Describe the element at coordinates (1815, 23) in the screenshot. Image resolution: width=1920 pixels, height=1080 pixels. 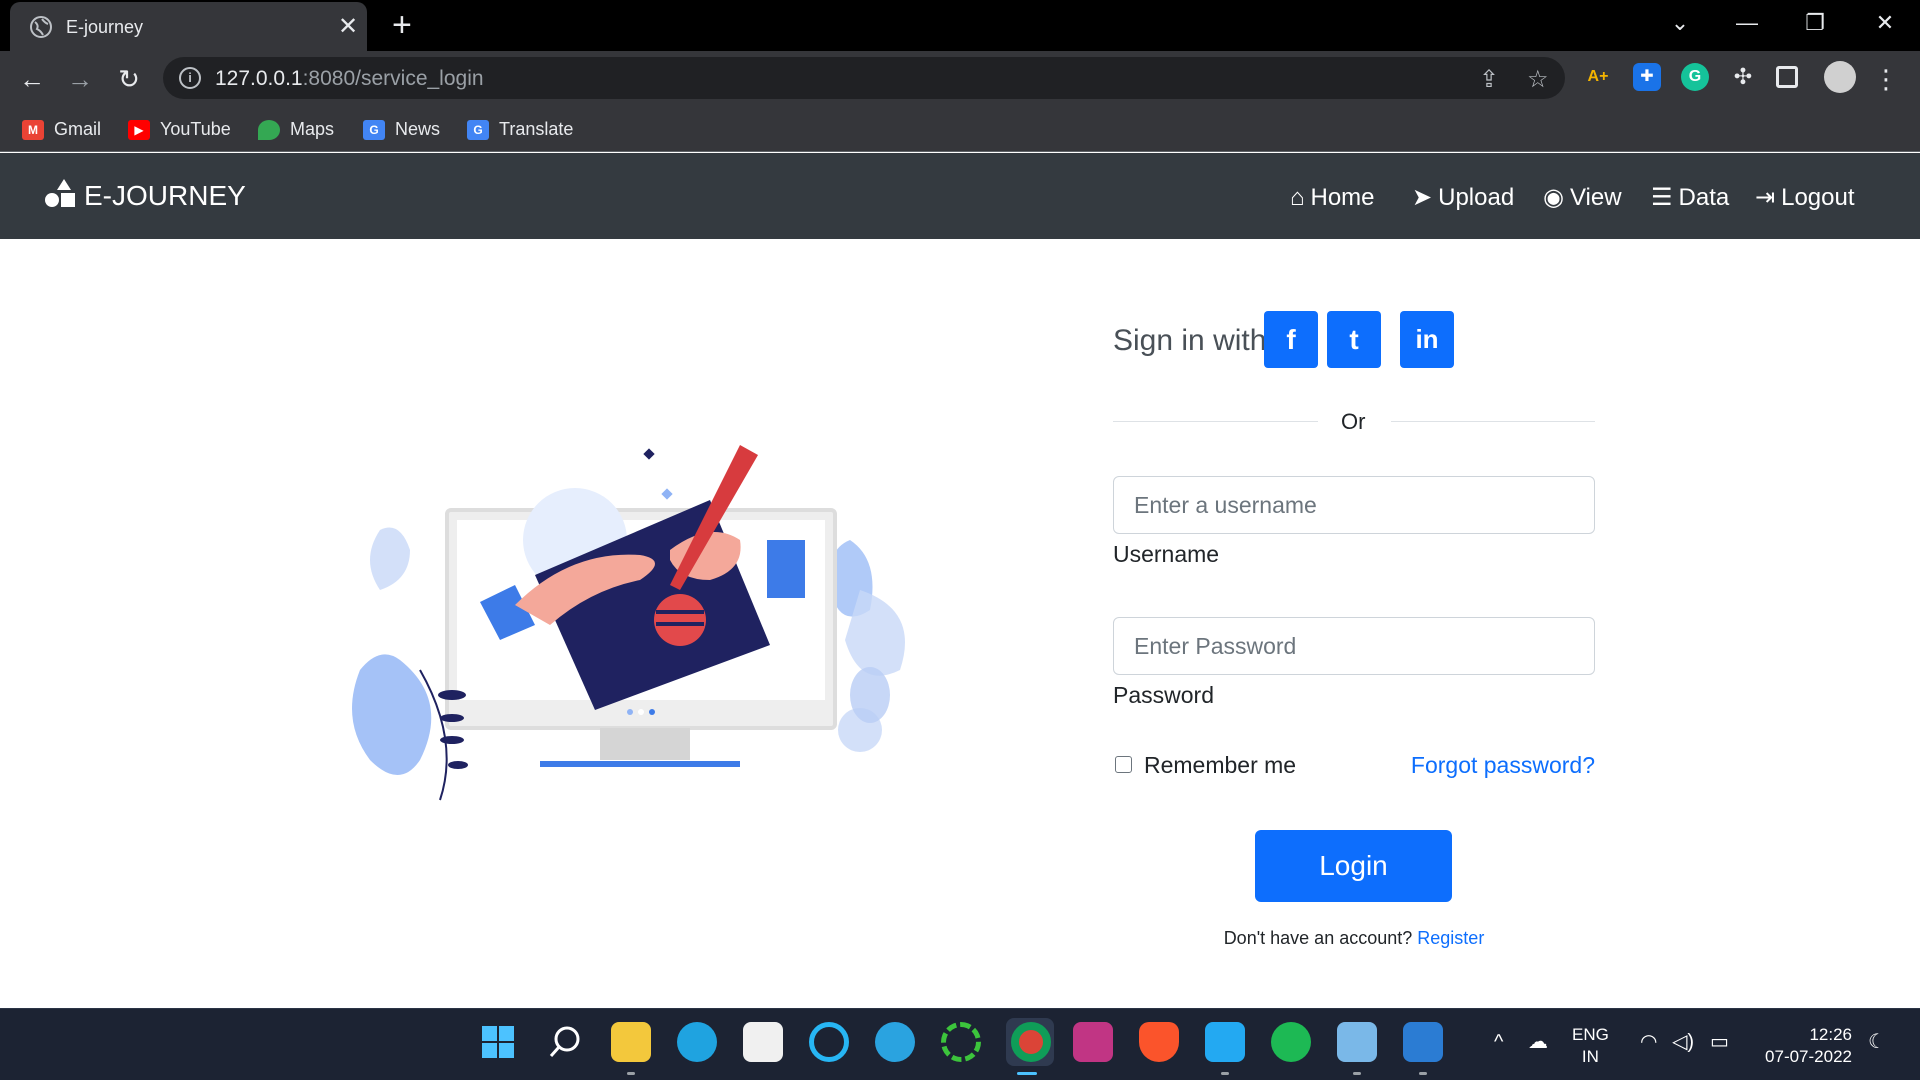
I see `restore-icon: ❐` at that location.